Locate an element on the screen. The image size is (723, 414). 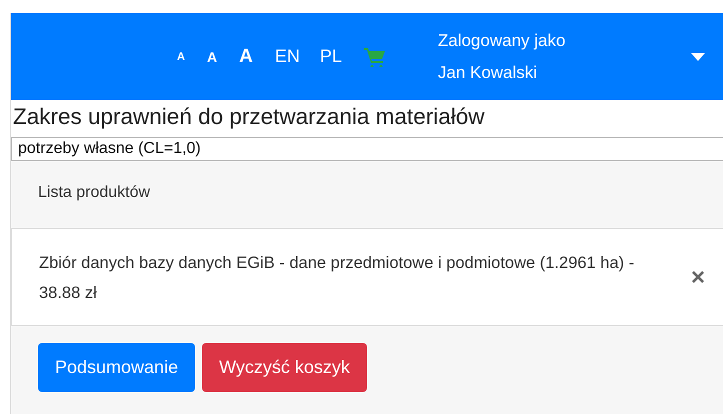
language-link: PL is located at coordinates (331, 56).